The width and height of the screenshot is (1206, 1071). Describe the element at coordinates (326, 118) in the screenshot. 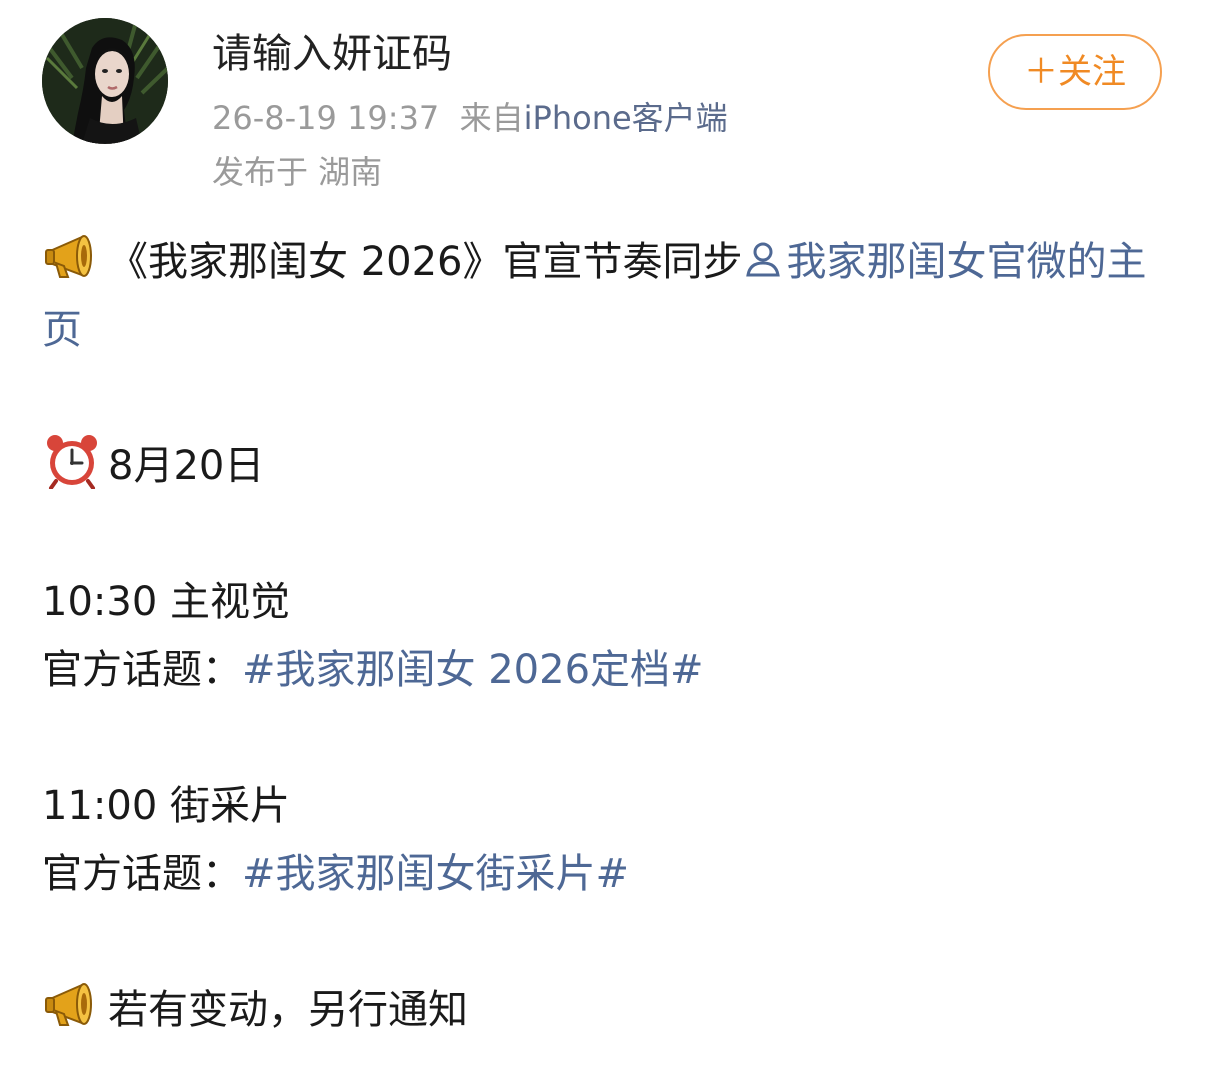

I see `post-timestamp: 26-8-19 19:37` at that location.